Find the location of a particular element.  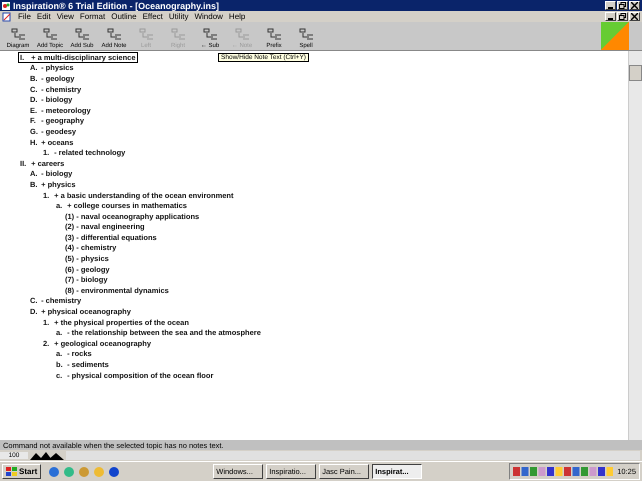

menu-item: Format is located at coordinates (93, 16).